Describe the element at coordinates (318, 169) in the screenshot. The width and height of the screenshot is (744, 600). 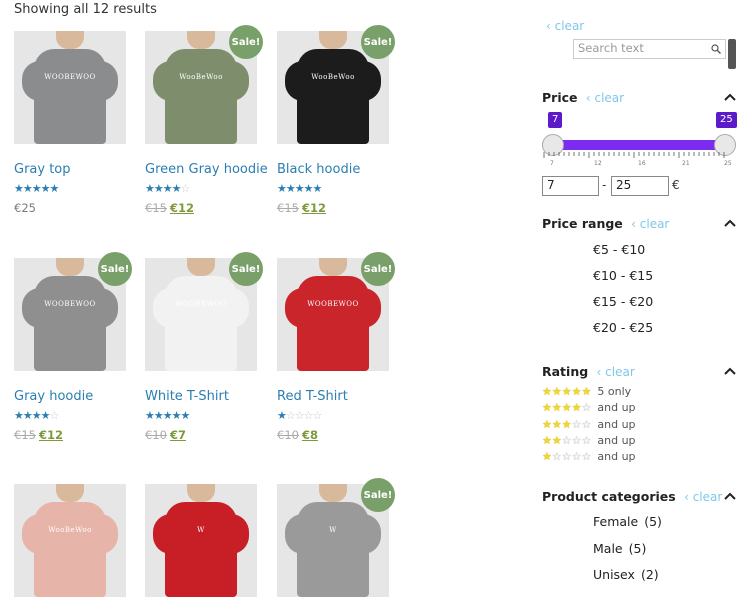
I see `product-title: Black hoodie` at that location.